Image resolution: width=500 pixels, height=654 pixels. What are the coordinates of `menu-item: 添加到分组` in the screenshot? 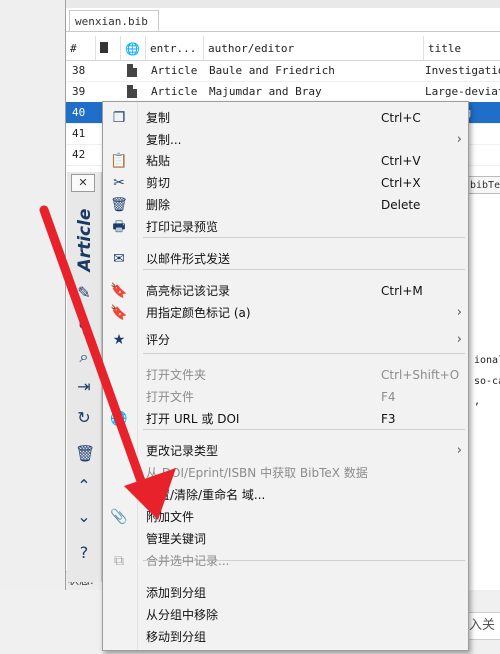 It's located at (285, 593).